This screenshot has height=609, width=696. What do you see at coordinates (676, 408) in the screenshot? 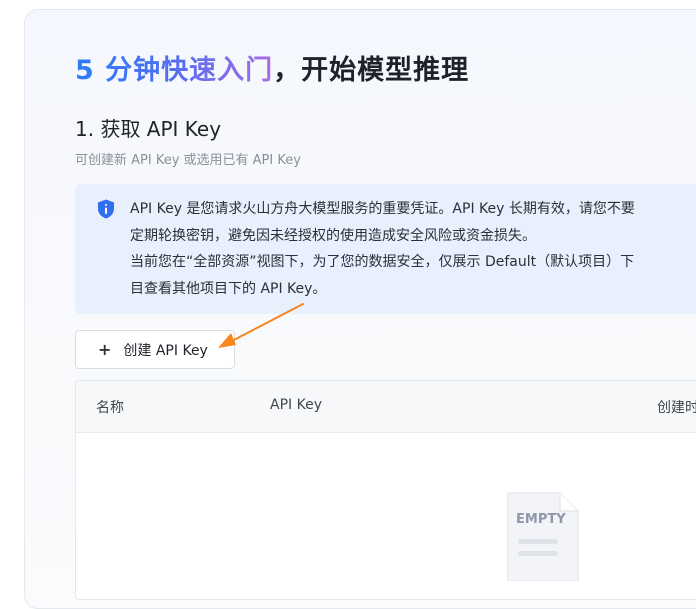
I see `column-header-created-time: 创建时` at bounding box center [676, 408].